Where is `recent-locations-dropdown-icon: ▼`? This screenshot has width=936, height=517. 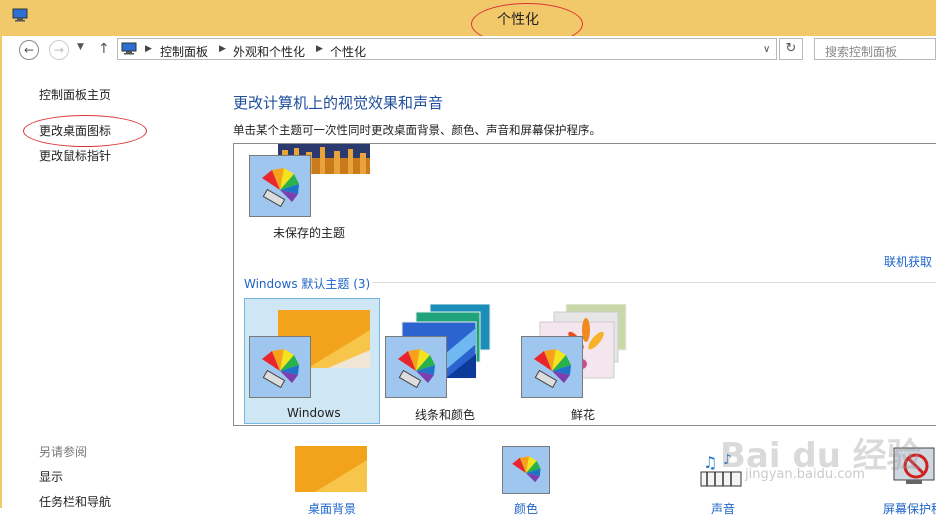 recent-locations-dropdown-icon: ▼ is located at coordinates (80, 47).